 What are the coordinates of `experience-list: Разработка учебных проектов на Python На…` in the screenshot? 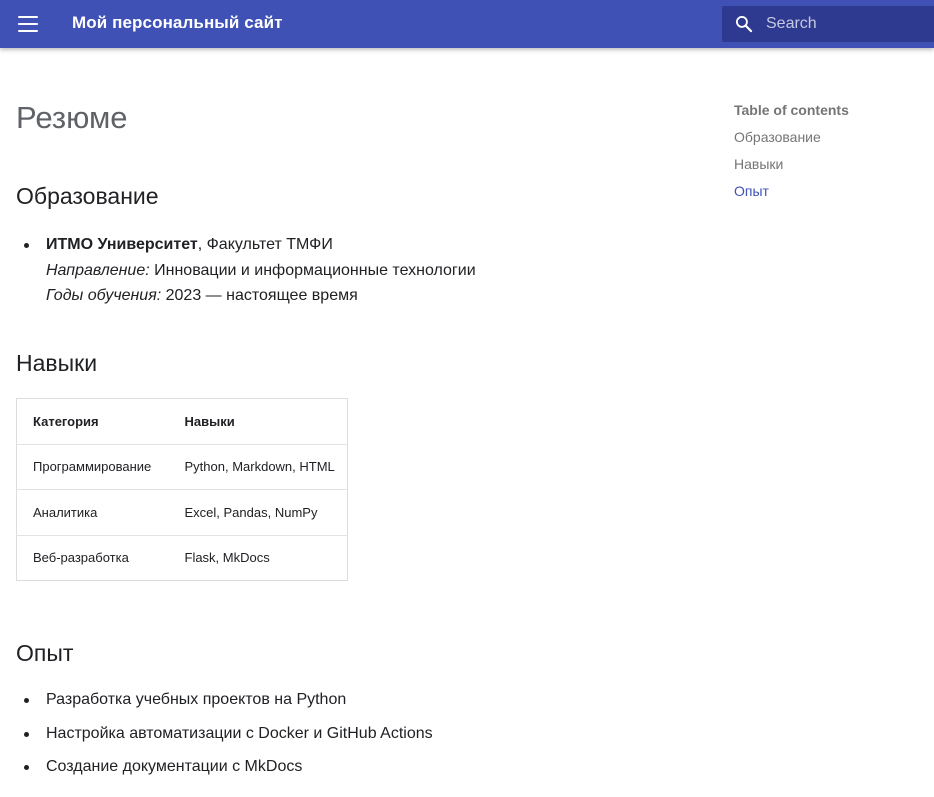 It's located at (228, 737).